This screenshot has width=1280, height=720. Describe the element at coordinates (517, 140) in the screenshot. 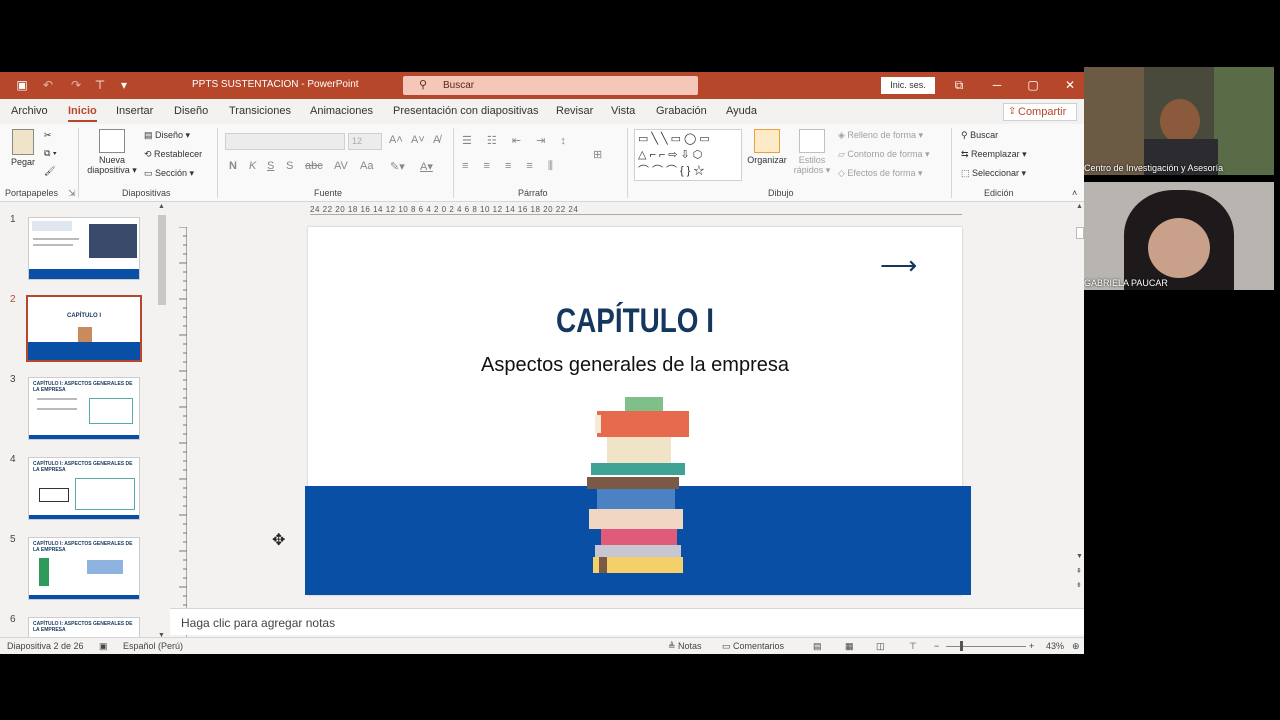

I see `list-controls: ☰ ☷ ⇤ ⇥ ↕` at that location.